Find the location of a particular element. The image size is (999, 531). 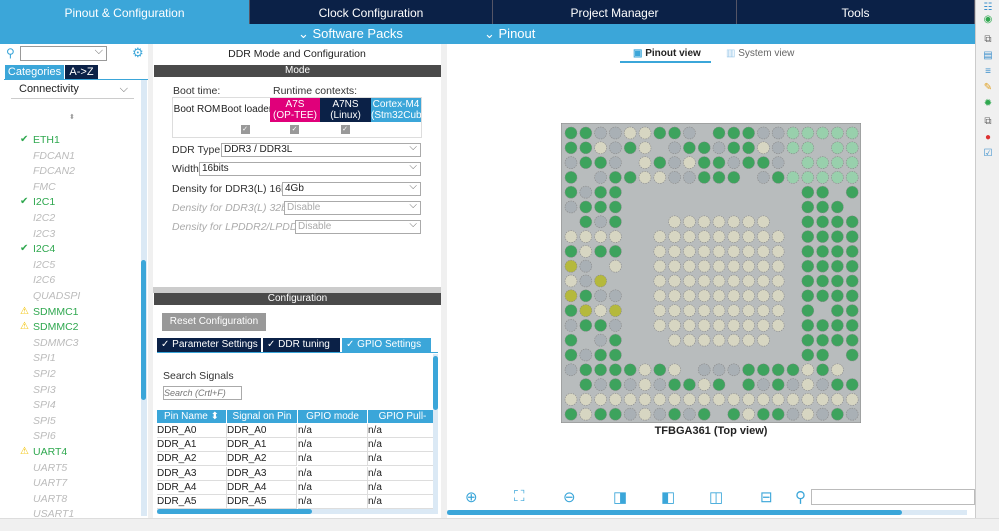

flip-horizontal-icon: ⊟ is located at coordinates (766, 497).